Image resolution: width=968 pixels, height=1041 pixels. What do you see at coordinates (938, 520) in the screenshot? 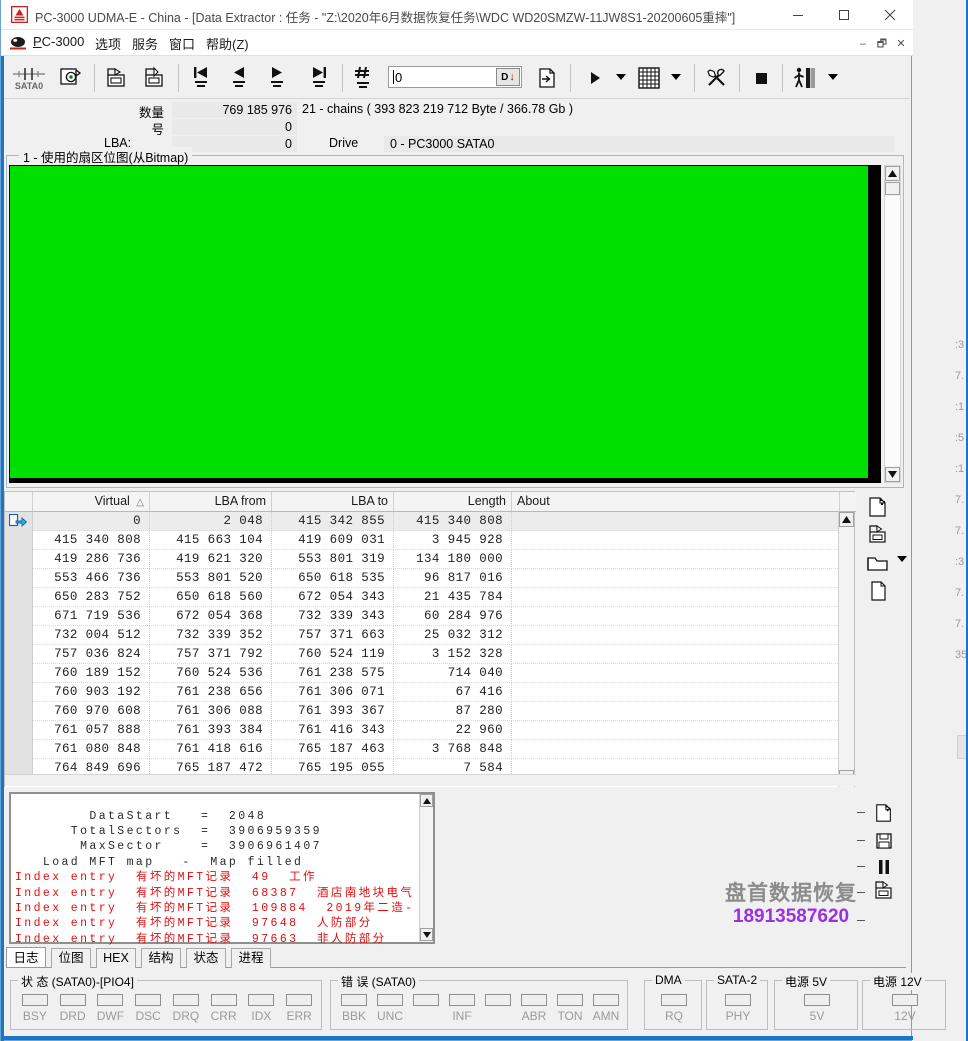
I see `background-window: :3 7.:1:5:1 7. 7.:3 7. 7. 35` at bounding box center [938, 520].